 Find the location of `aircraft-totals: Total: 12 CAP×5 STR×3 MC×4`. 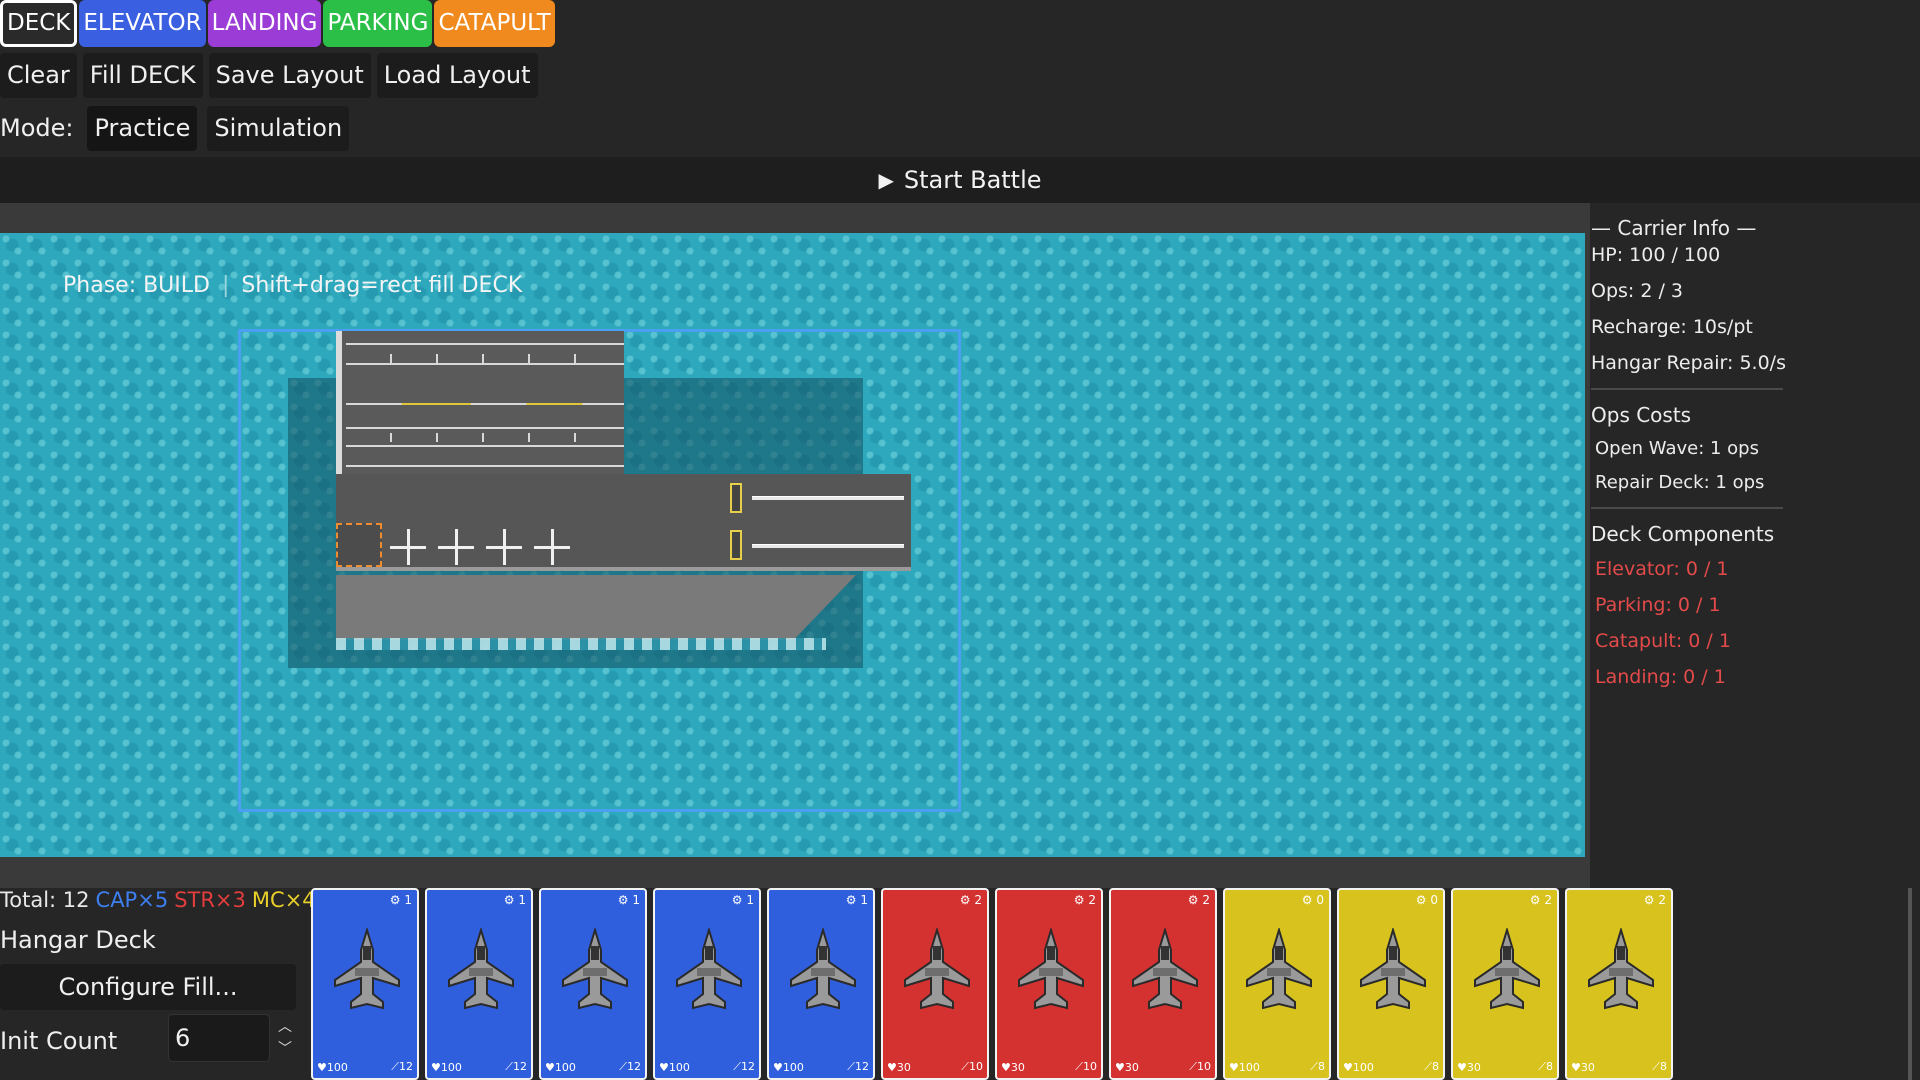

aircraft-totals: Total: 12 CAP×5 STR×3 MC×4 is located at coordinates (161, 900).